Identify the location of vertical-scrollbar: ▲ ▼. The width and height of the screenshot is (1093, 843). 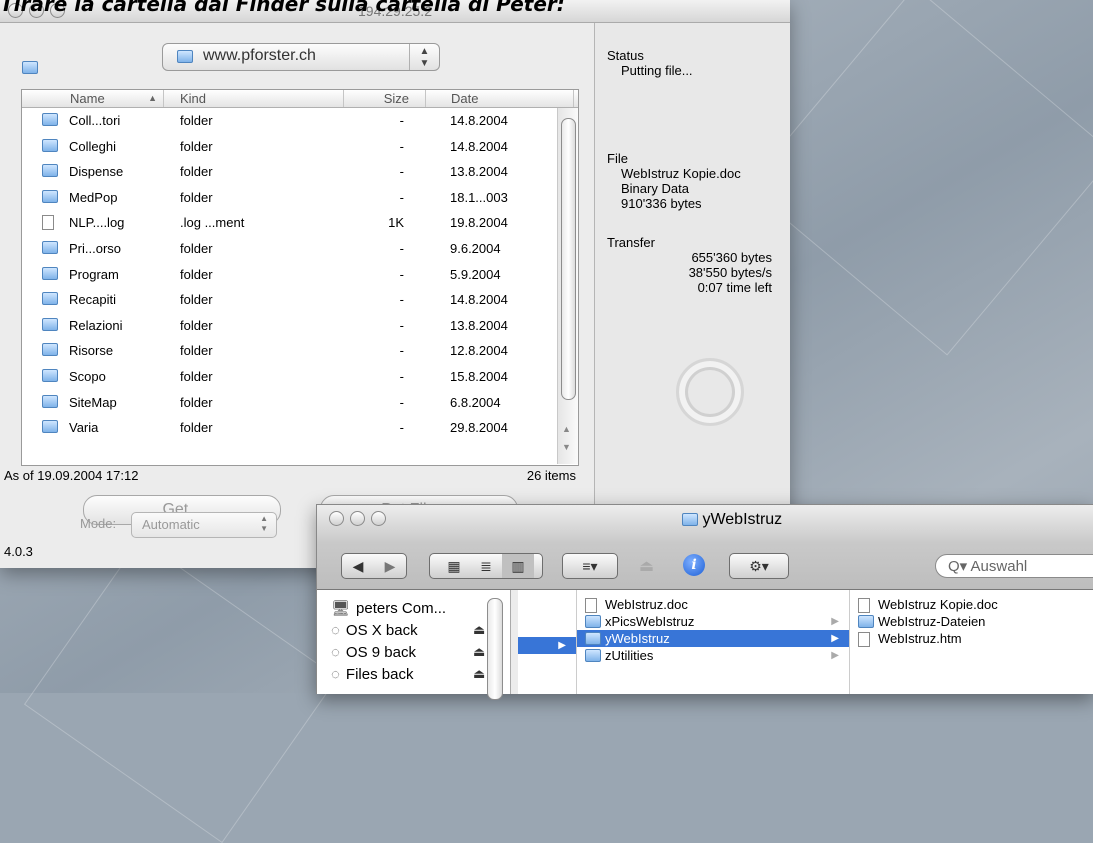
(567, 286).